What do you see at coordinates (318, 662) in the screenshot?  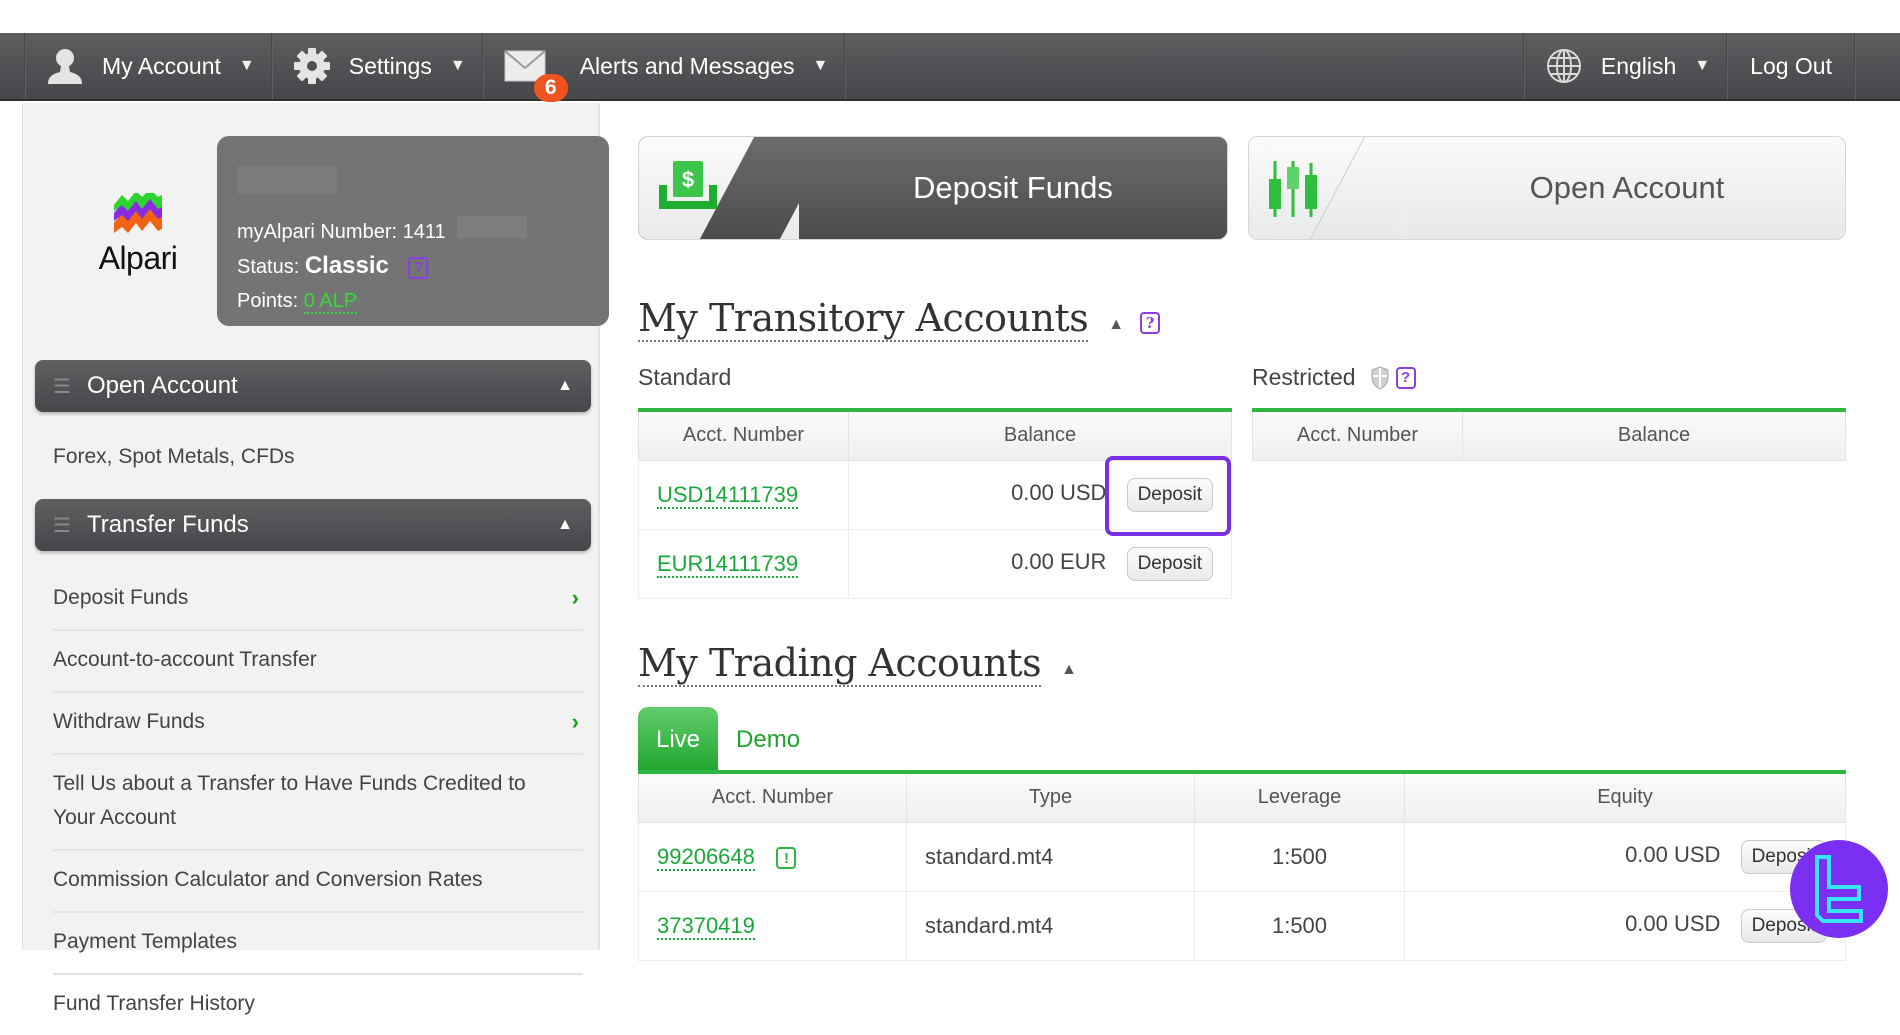 I see `sidebar-item-account-transfer: Account-to-account Transfer` at bounding box center [318, 662].